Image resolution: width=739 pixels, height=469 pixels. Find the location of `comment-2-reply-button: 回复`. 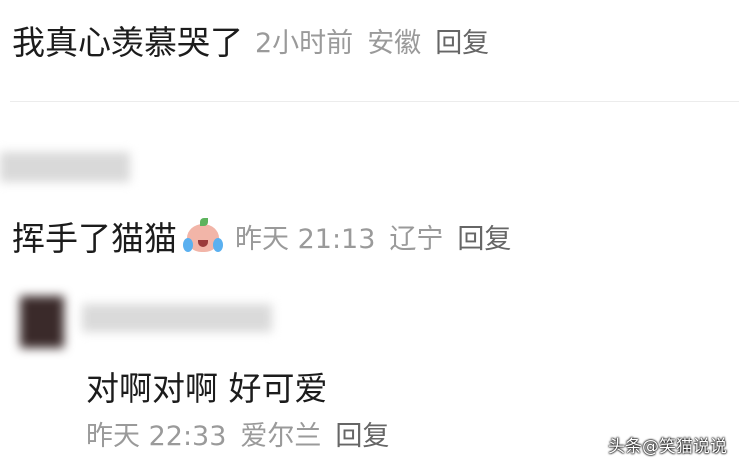

comment-2-reply-button: 回复 is located at coordinates (484, 236).